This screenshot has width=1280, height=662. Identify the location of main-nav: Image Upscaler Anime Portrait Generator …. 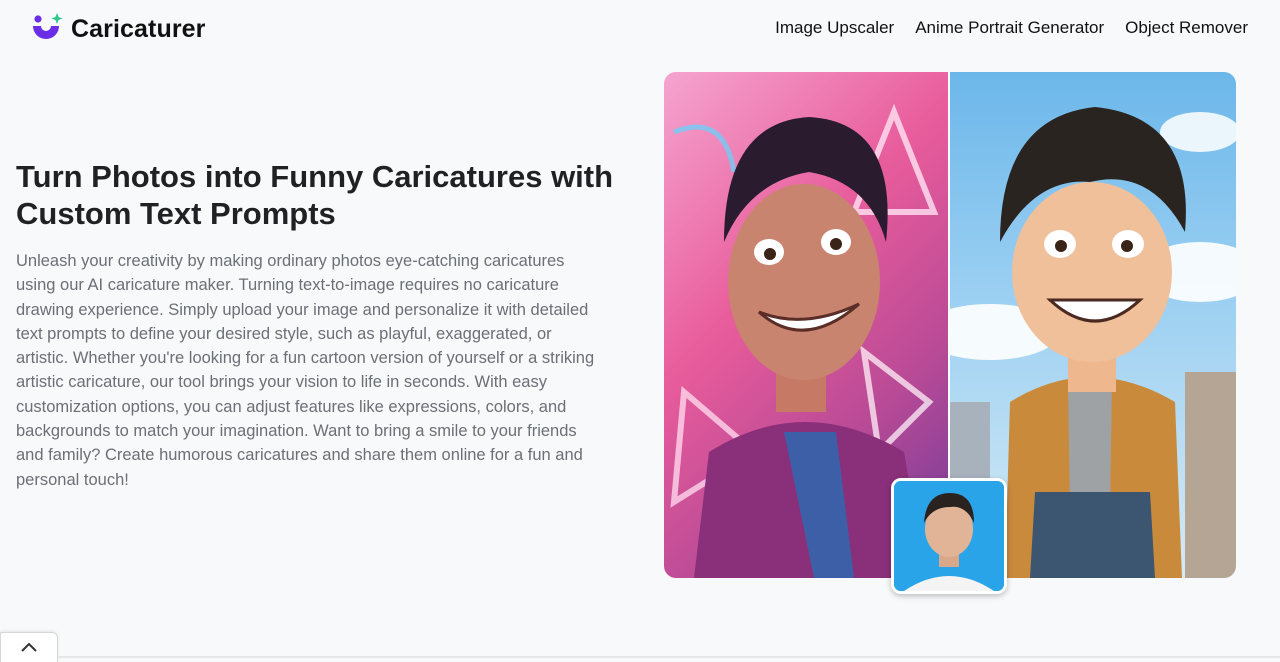
(1011, 28).